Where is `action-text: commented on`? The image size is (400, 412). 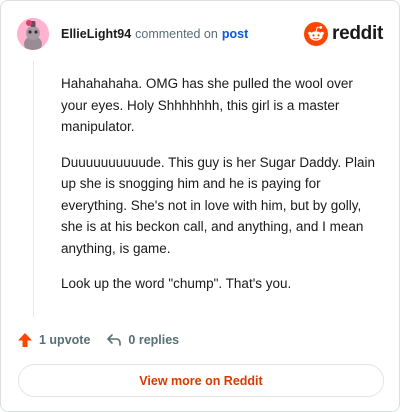 action-text: commented on is located at coordinates (176, 34).